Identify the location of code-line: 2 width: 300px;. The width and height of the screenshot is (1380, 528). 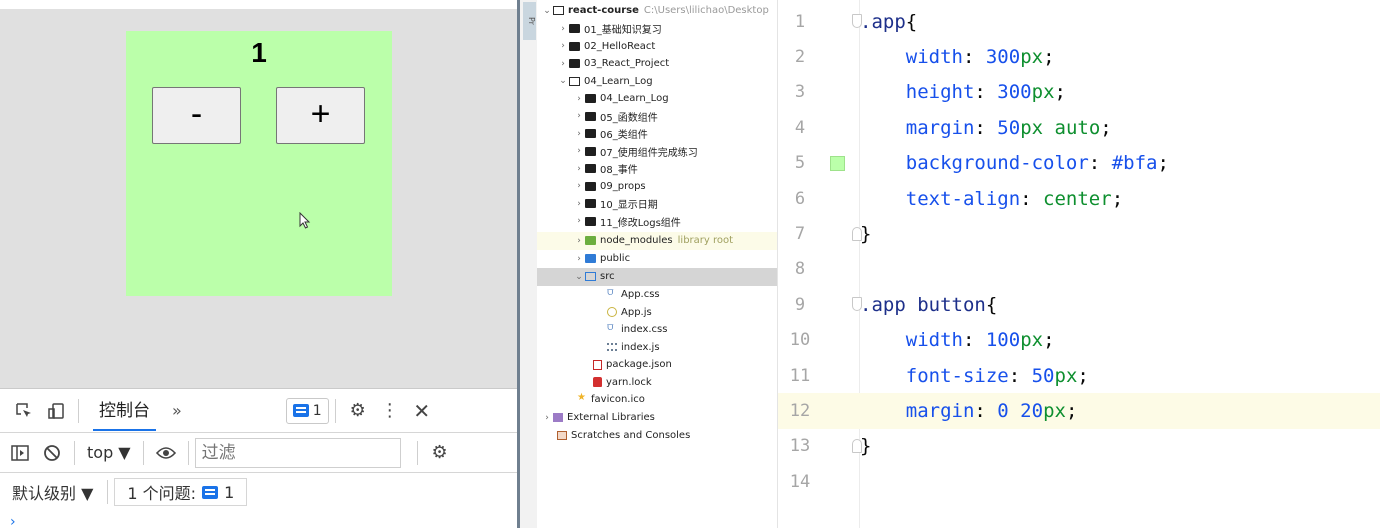
(1079, 56).